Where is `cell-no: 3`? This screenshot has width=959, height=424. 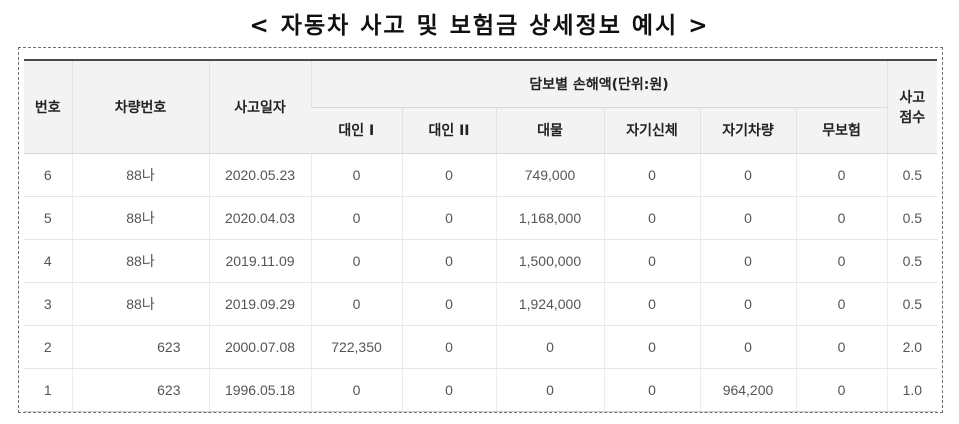
cell-no: 3 is located at coordinates (48, 304).